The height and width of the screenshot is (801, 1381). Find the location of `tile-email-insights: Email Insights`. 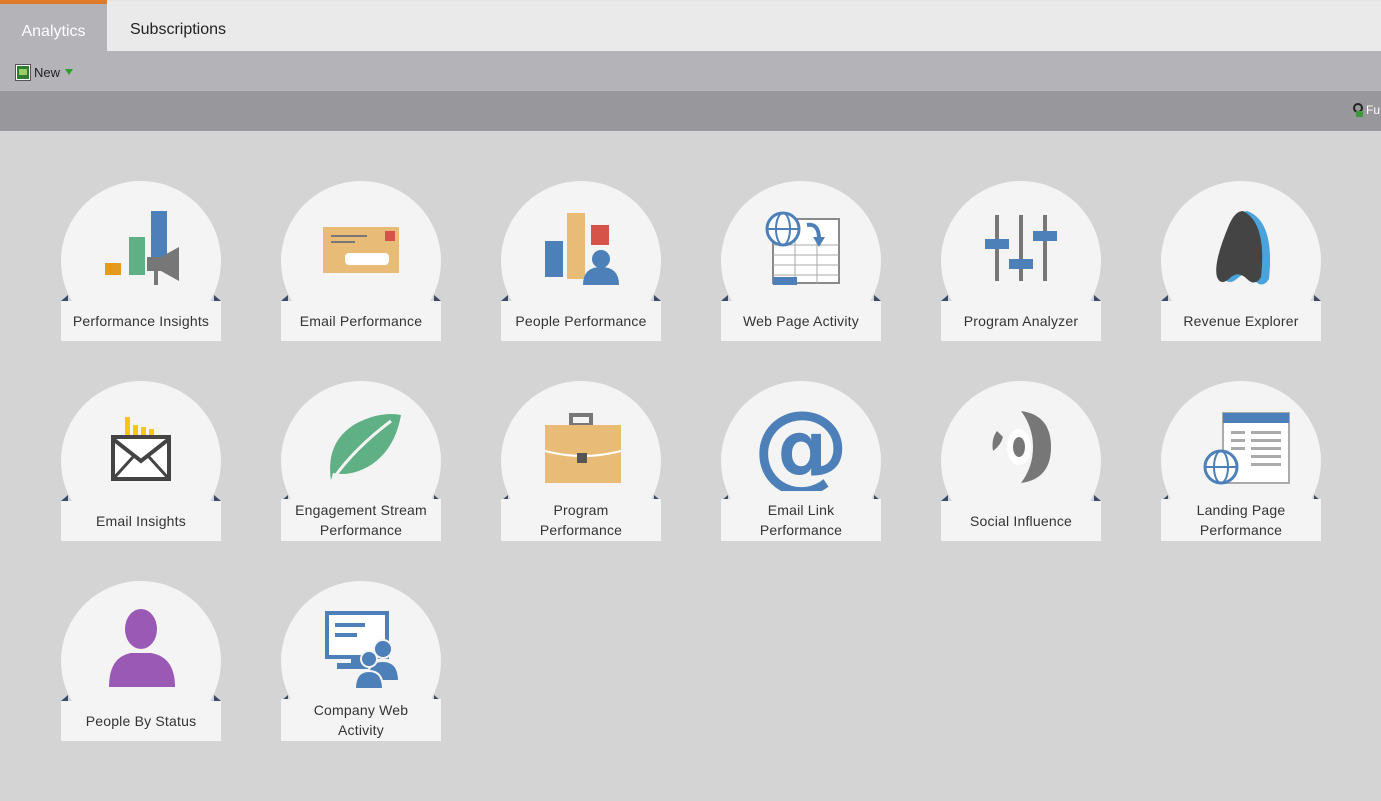

tile-email-insights: Email Insights is located at coordinates (141, 461).